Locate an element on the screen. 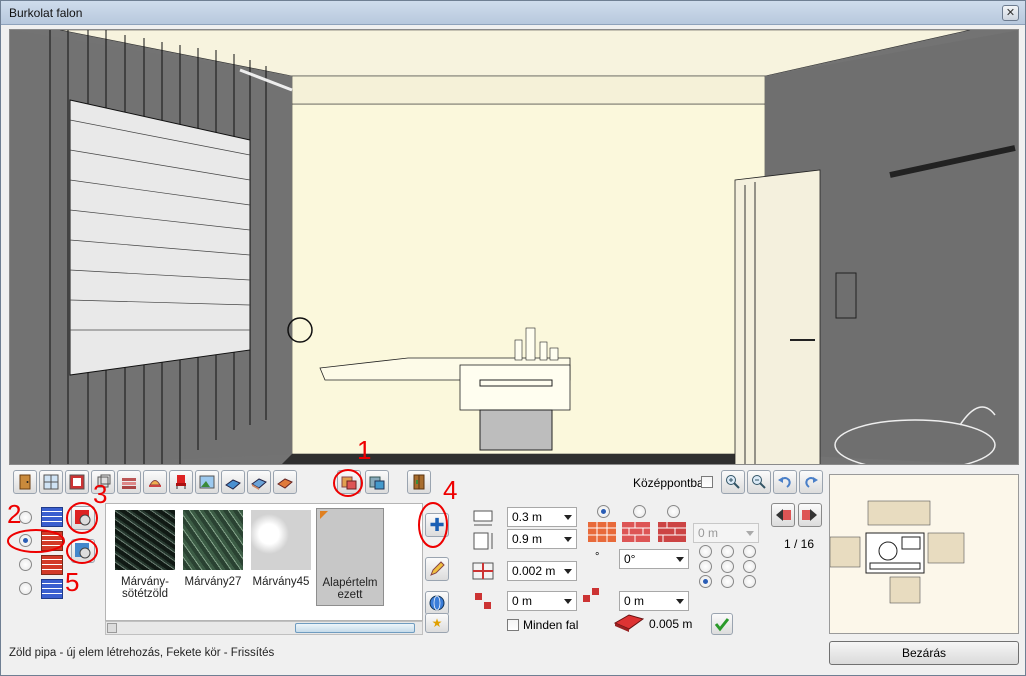  annotation-label-1: 1 is located at coordinates (364, 450).